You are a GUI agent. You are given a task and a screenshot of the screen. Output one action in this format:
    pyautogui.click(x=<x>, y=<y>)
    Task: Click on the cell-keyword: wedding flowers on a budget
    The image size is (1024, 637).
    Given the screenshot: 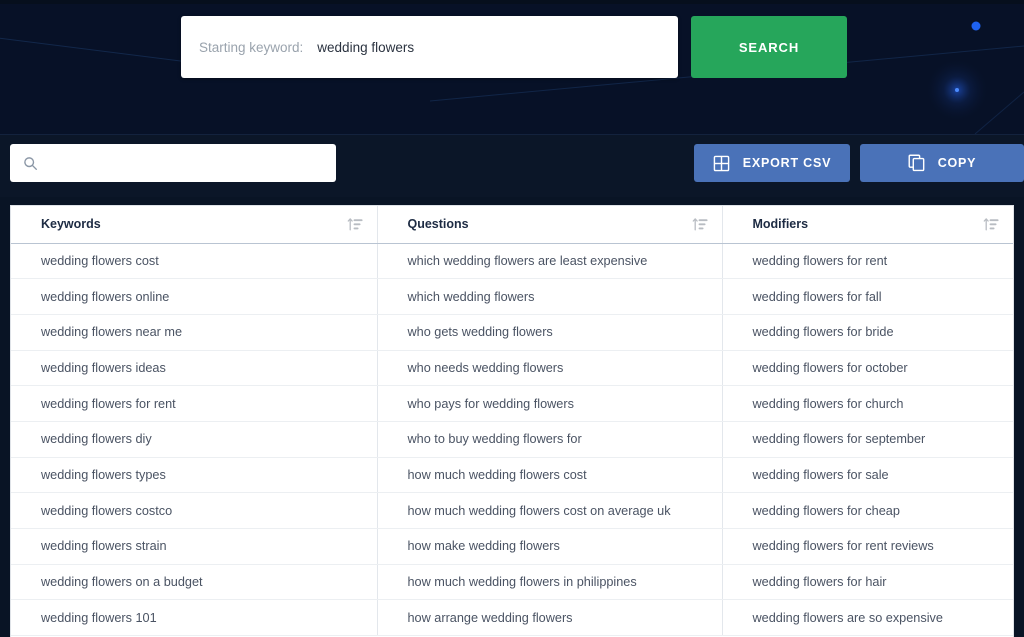 What is the action you would take?
    pyautogui.click(x=194, y=582)
    